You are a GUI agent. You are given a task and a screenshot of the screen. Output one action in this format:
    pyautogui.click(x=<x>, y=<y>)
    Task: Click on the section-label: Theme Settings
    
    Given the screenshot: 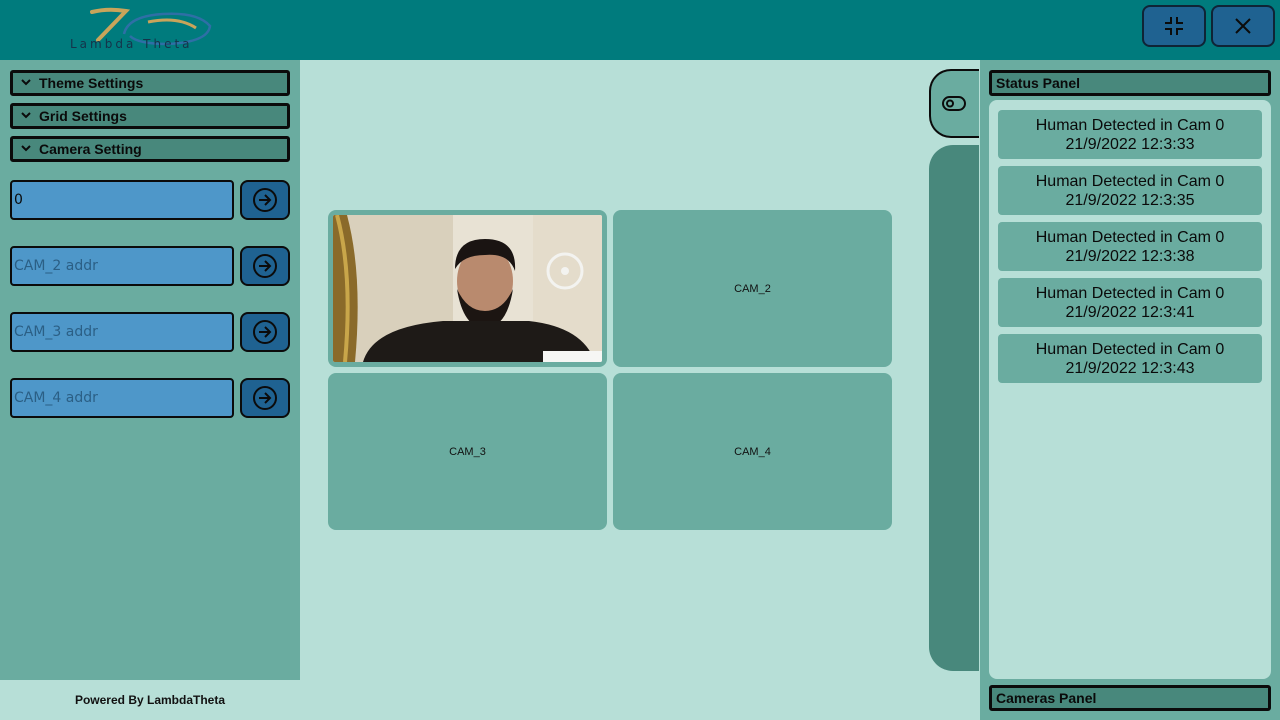 What is the action you would take?
    pyautogui.click(x=91, y=83)
    